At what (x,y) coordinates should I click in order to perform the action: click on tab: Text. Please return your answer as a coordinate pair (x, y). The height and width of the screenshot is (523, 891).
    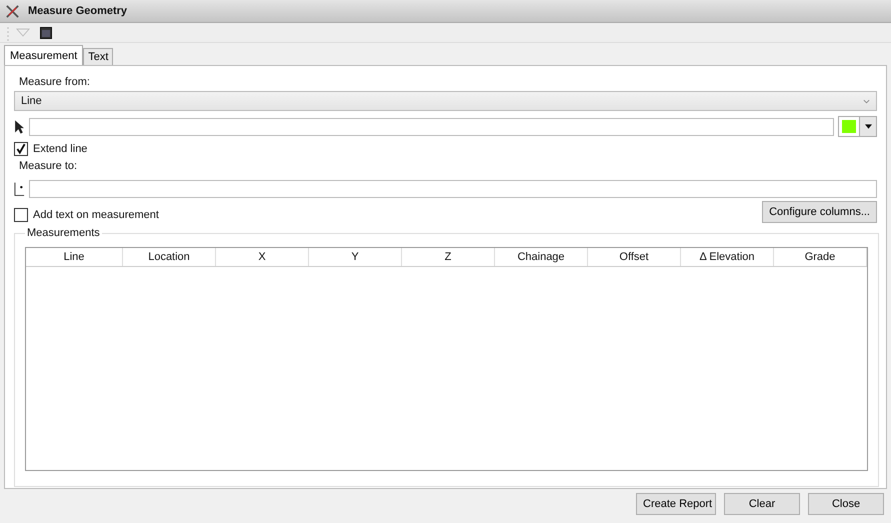
    Looking at the image, I should click on (98, 56).